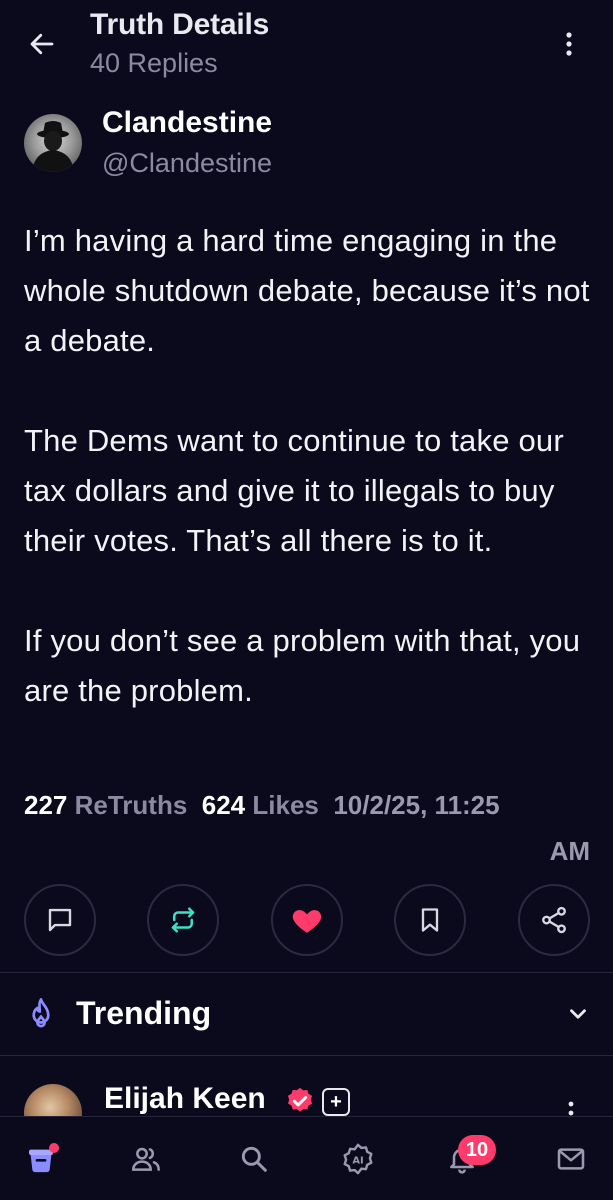 The width and height of the screenshot is (613, 1200). What do you see at coordinates (53, 146) in the screenshot?
I see `avatar-silhouette-icon` at bounding box center [53, 146].